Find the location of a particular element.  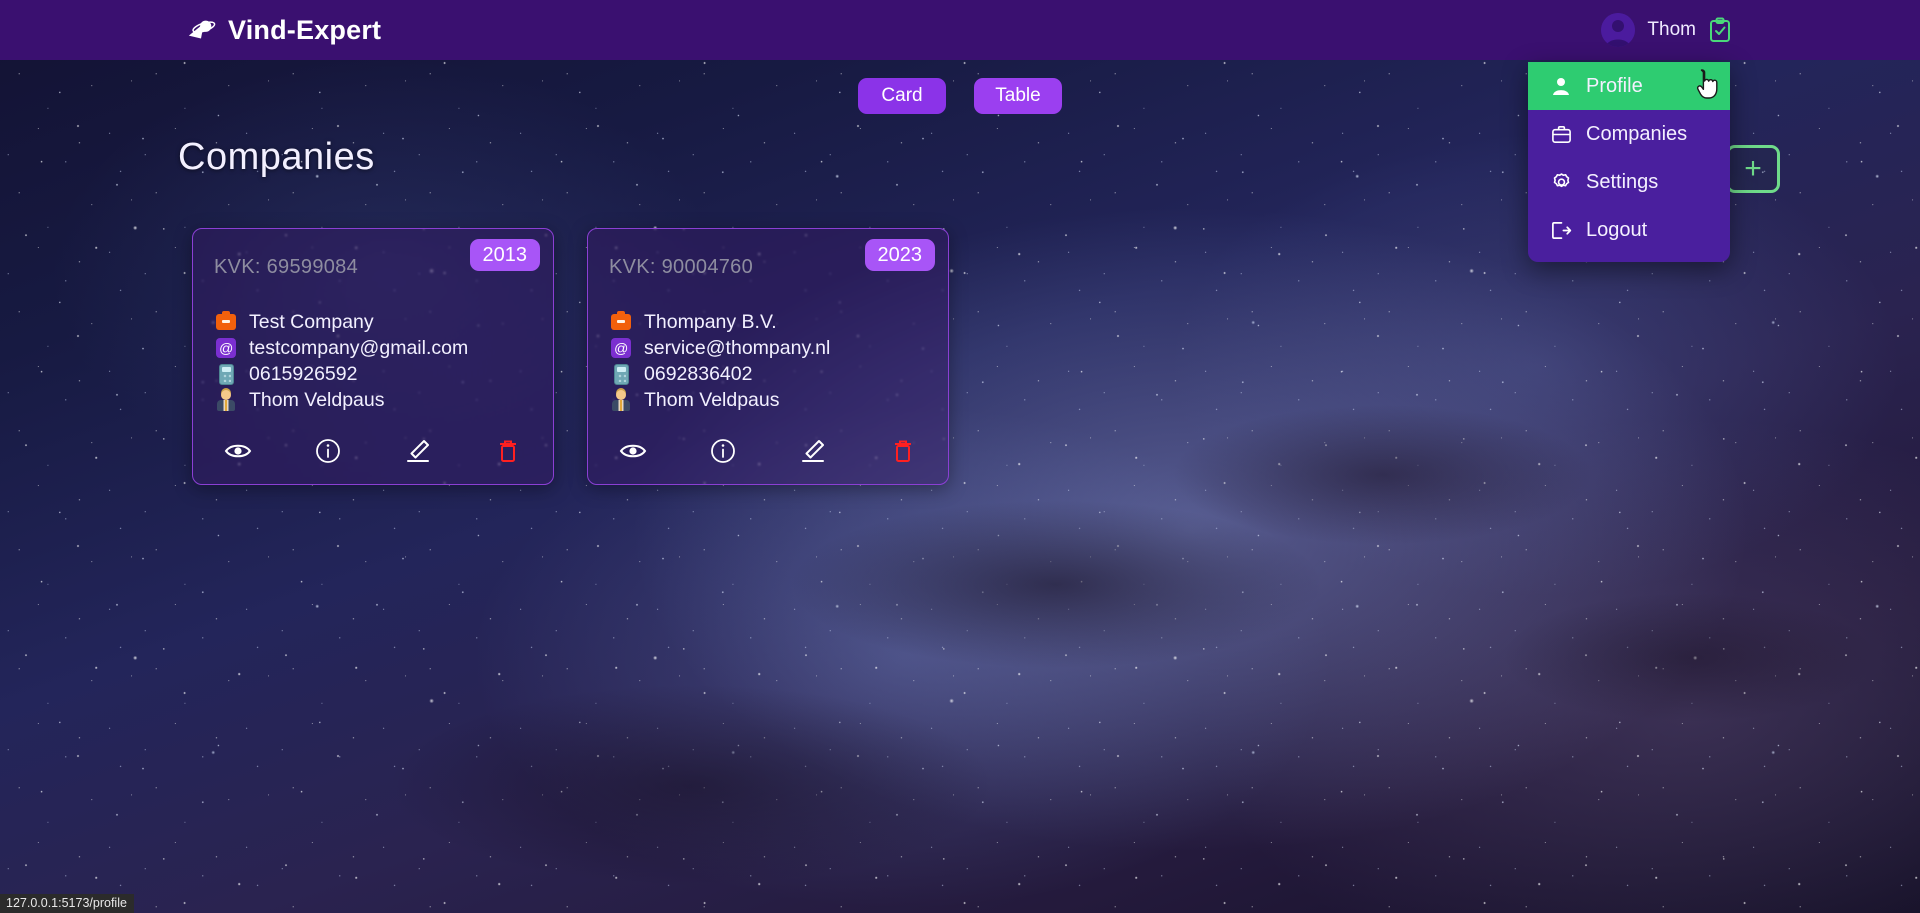

table-view-button: Table is located at coordinates (1018, 96).